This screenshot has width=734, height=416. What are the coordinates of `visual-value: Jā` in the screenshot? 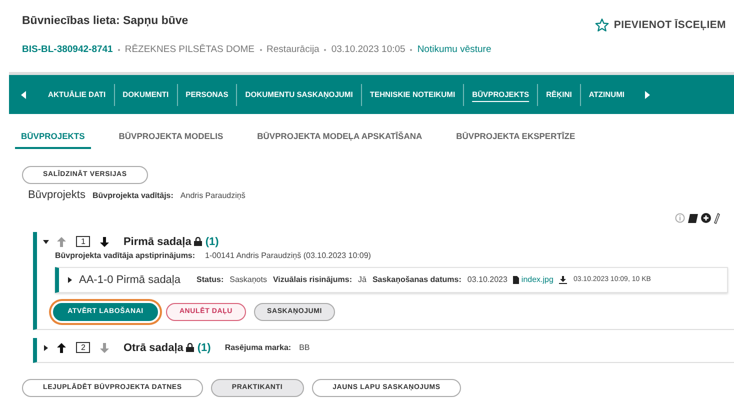 It's located at (362, 279).